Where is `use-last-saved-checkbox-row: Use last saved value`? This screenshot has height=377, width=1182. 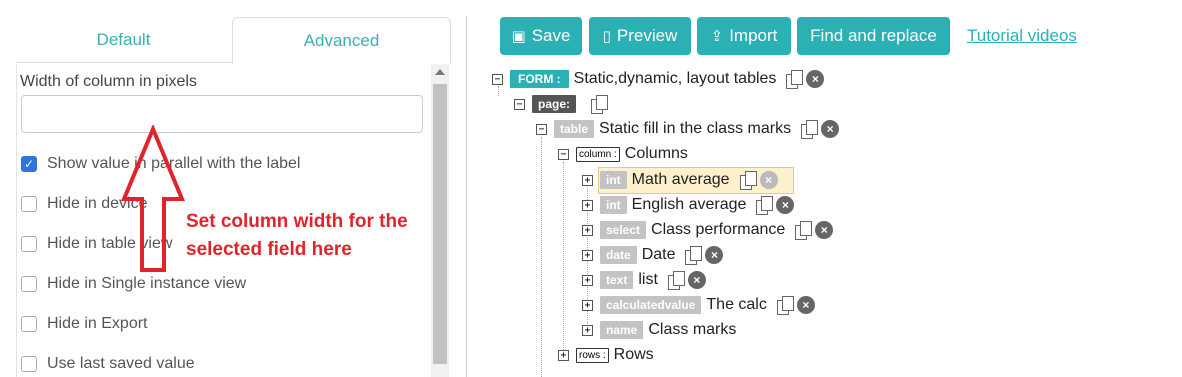
use-last-saved-checkbox-row: Use last saved value is located at coordinates (108, 364).